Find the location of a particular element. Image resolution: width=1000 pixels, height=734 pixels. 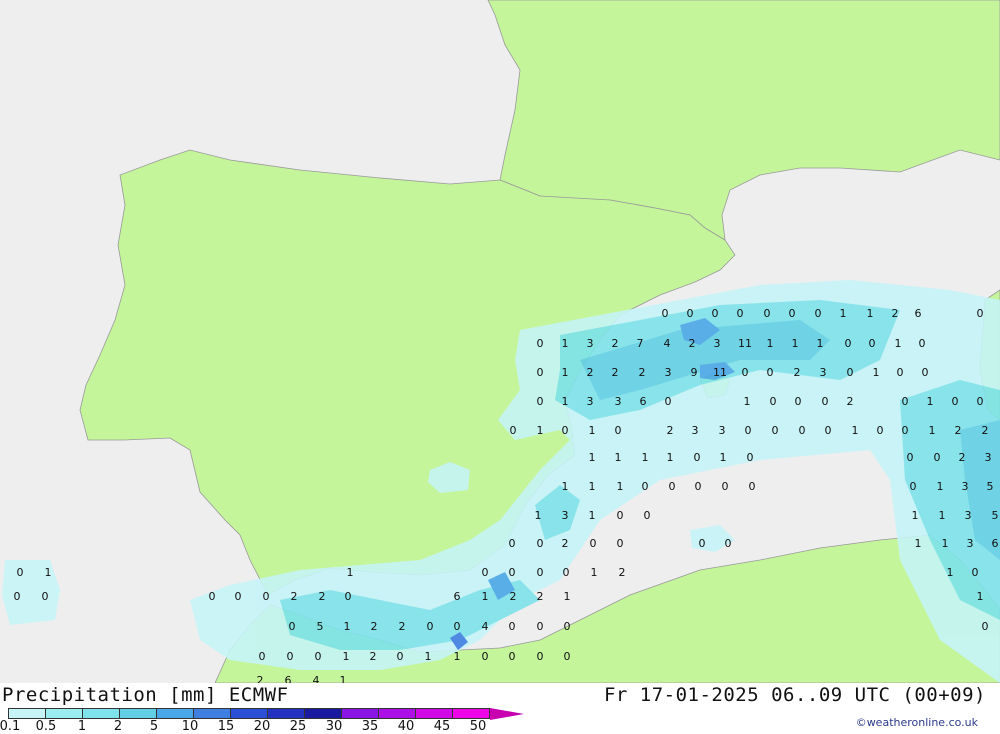

precip-value: 11 is located at coordinates (745, 343).